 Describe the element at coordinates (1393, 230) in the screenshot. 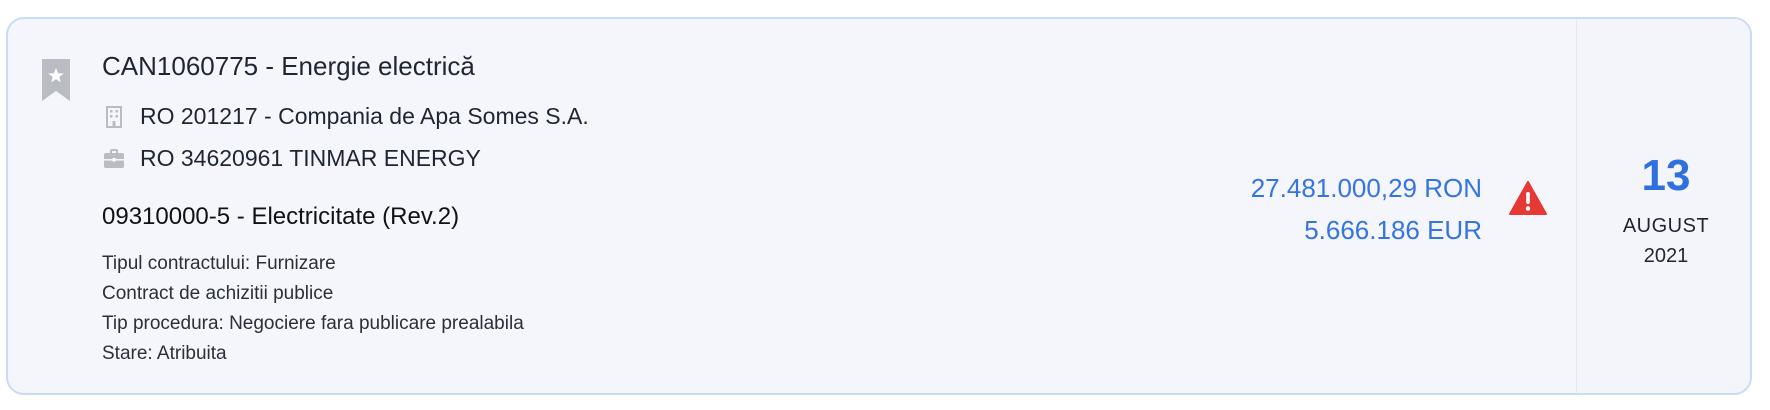

I see `amount-eur: 5.666.186 EUR` at that location.